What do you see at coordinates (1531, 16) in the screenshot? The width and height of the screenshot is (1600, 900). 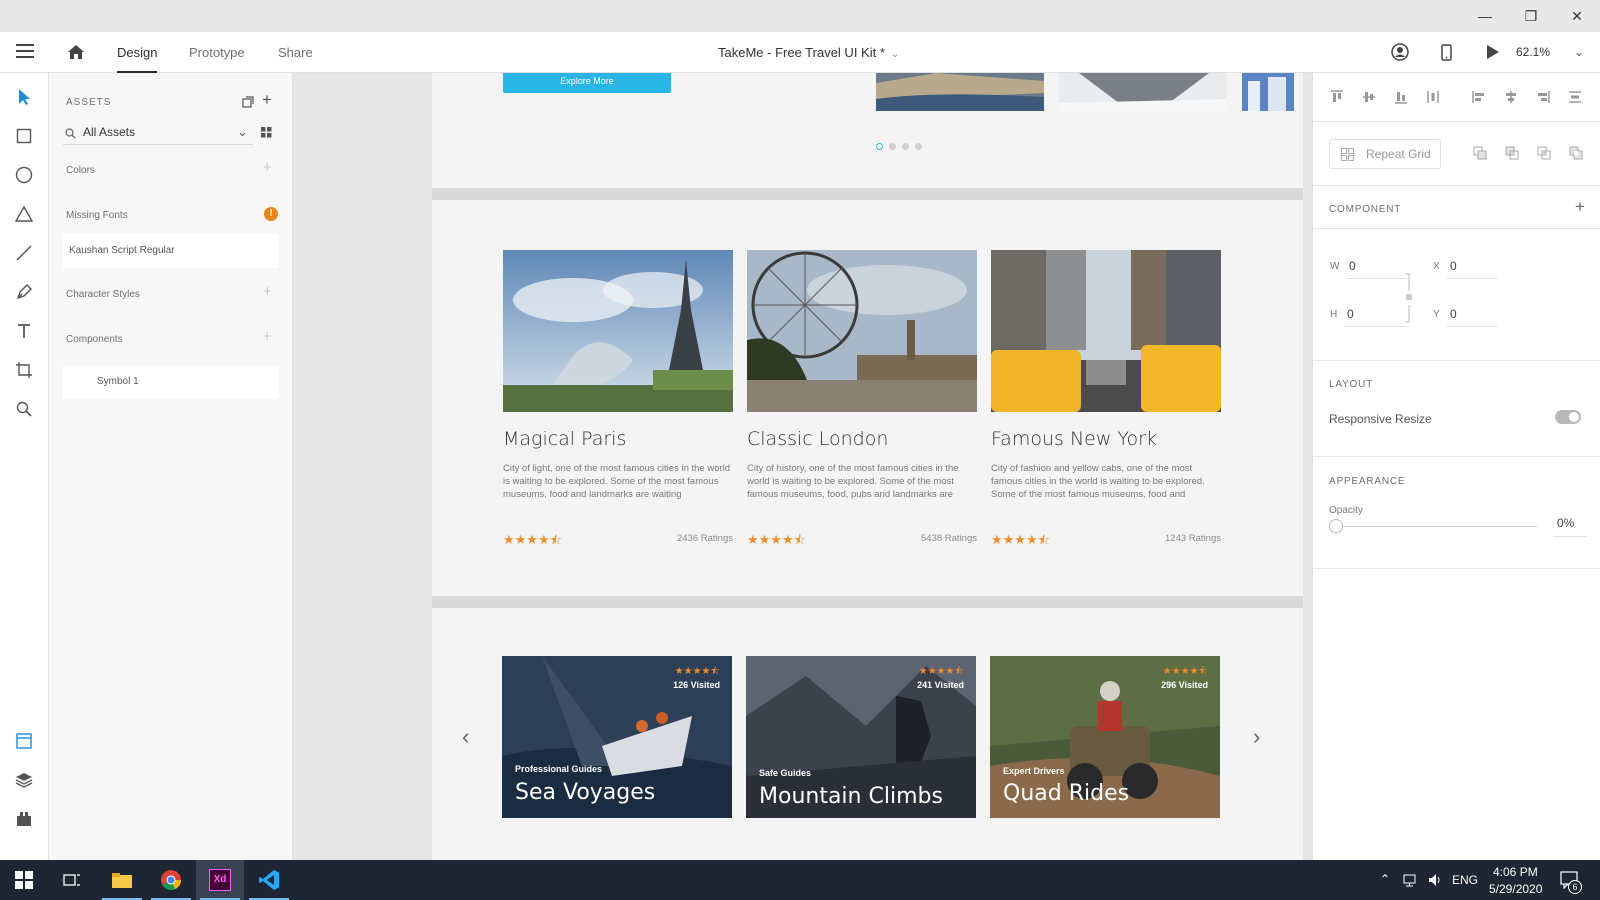 I see `restore-button: ❐` at bounding box center [1531, 16].